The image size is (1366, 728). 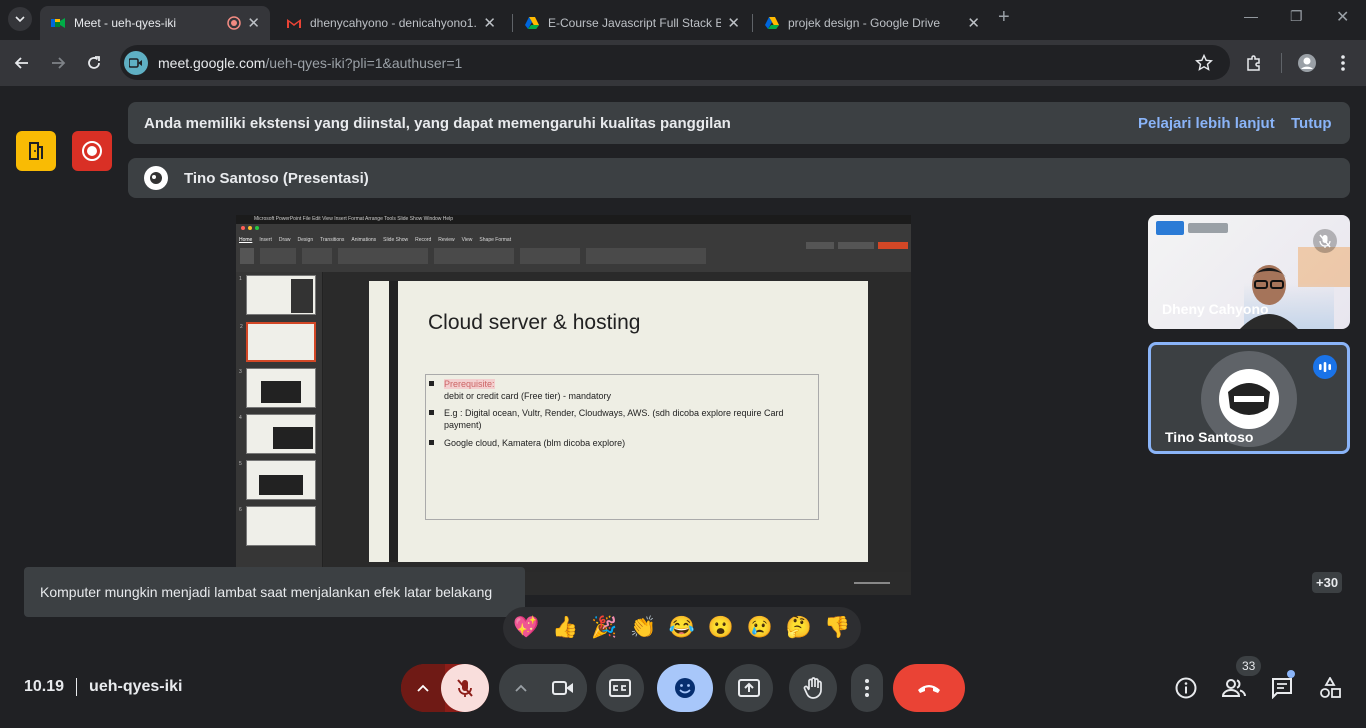 I want to click on bookmark-button, so click(x=1204, y=63).